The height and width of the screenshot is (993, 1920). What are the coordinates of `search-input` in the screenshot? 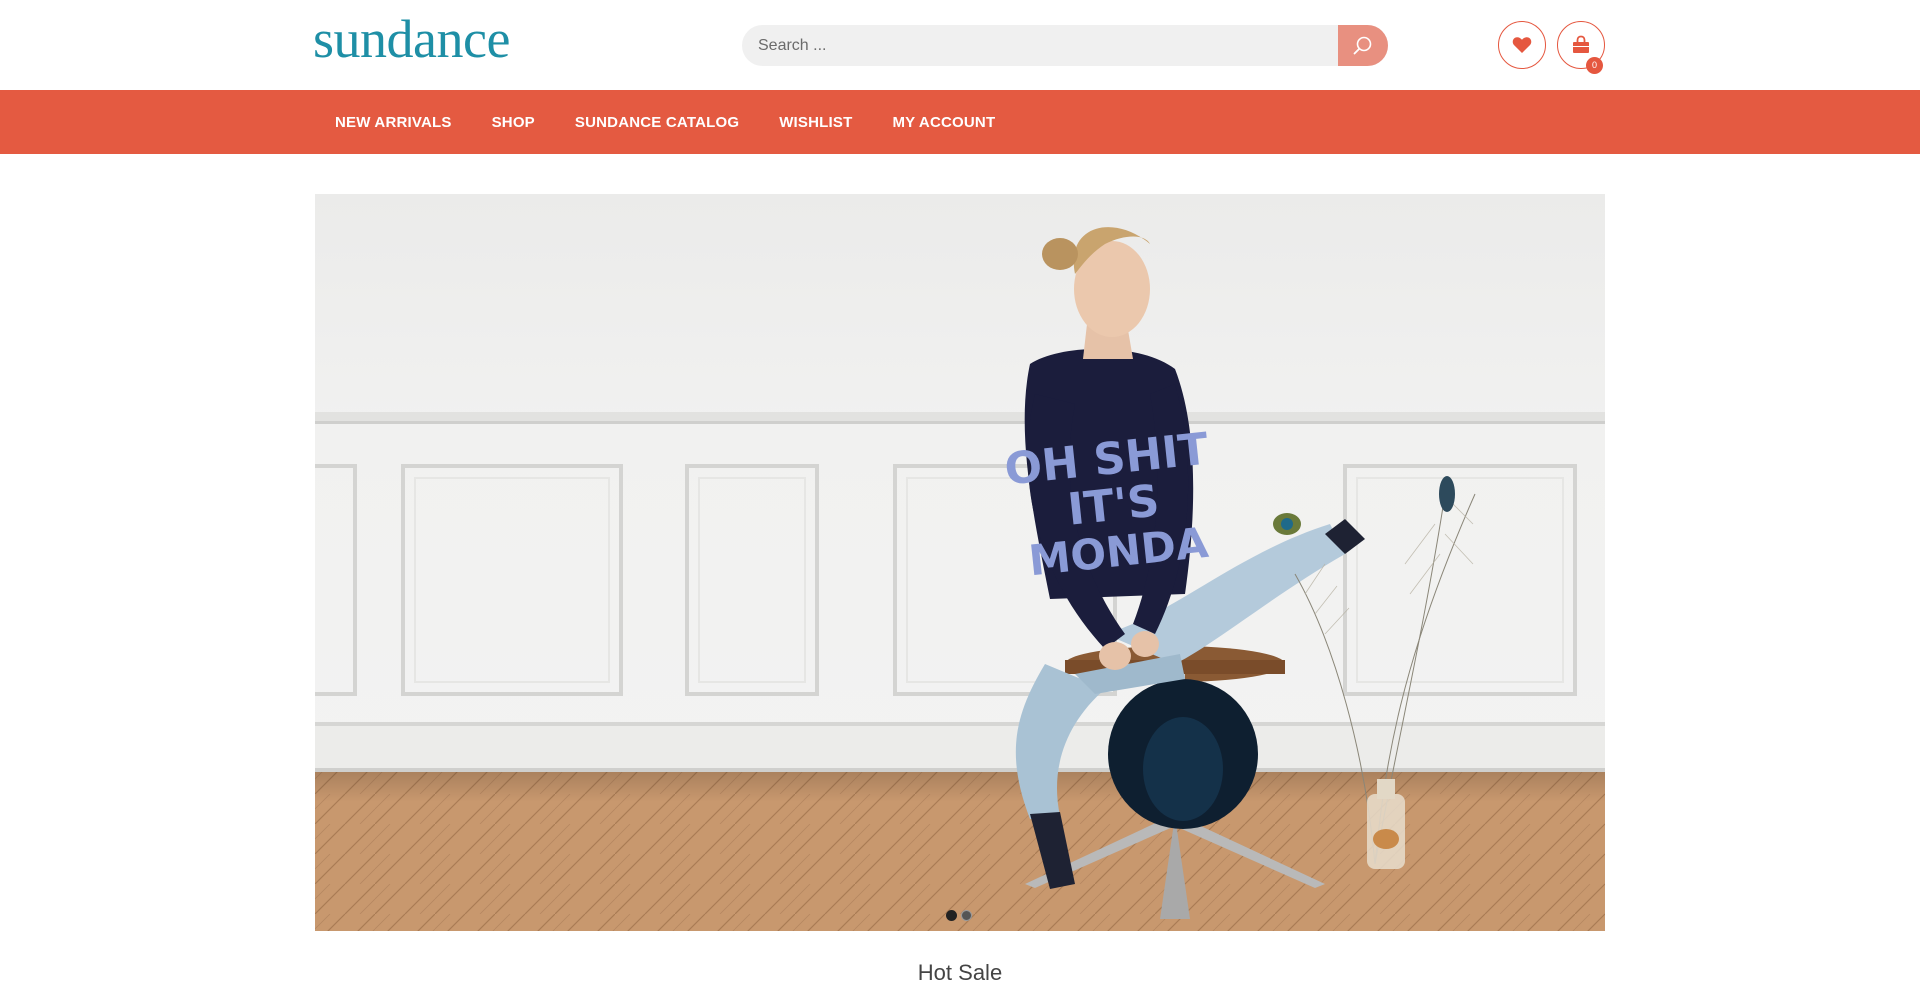 It's located at (1040, 45).